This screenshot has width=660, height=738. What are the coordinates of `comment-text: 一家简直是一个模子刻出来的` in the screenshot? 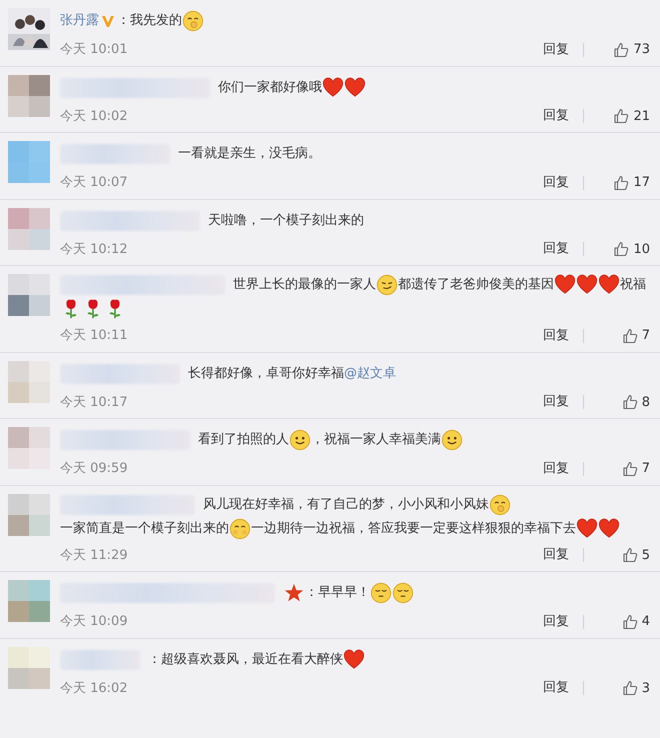 It's located at (144, 529).